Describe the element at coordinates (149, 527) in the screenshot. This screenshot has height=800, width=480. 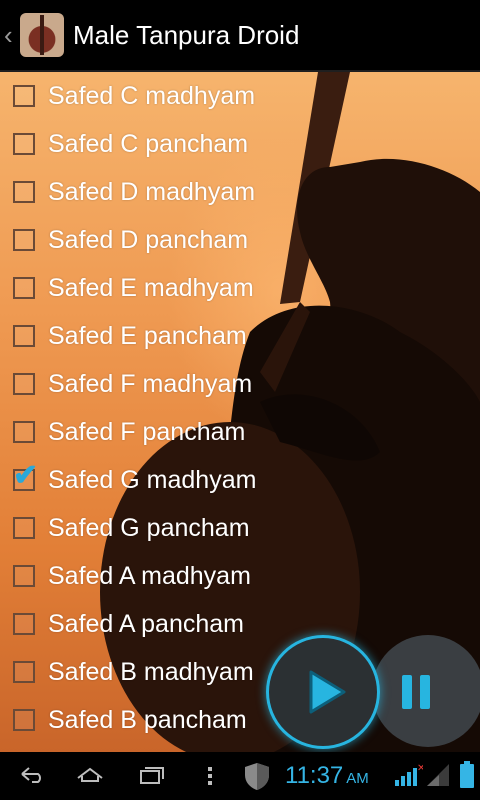
I see `list-item-label: Safed G pancham` at that location.